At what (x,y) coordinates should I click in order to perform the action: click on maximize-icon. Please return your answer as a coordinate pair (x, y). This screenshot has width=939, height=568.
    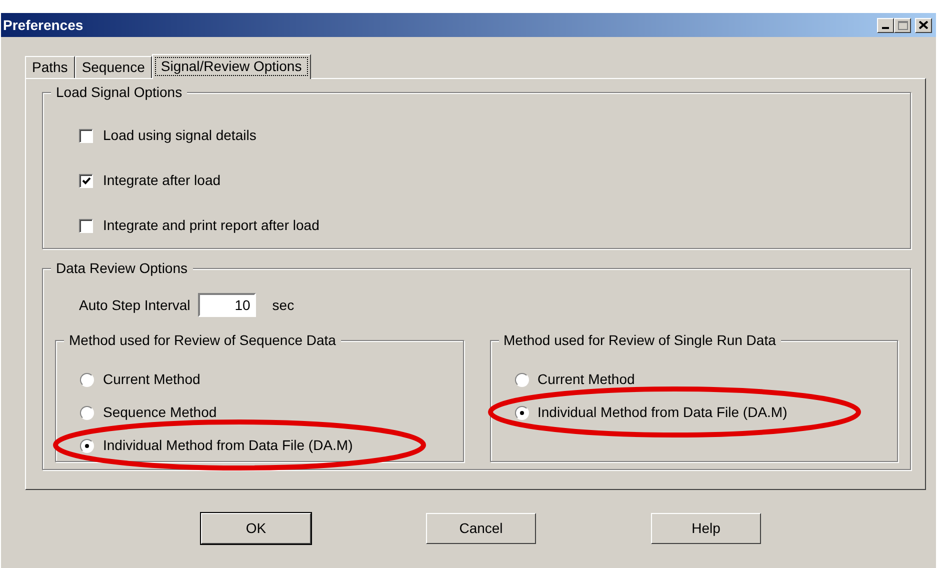
    Looking at the image, I should click on (903, 25).